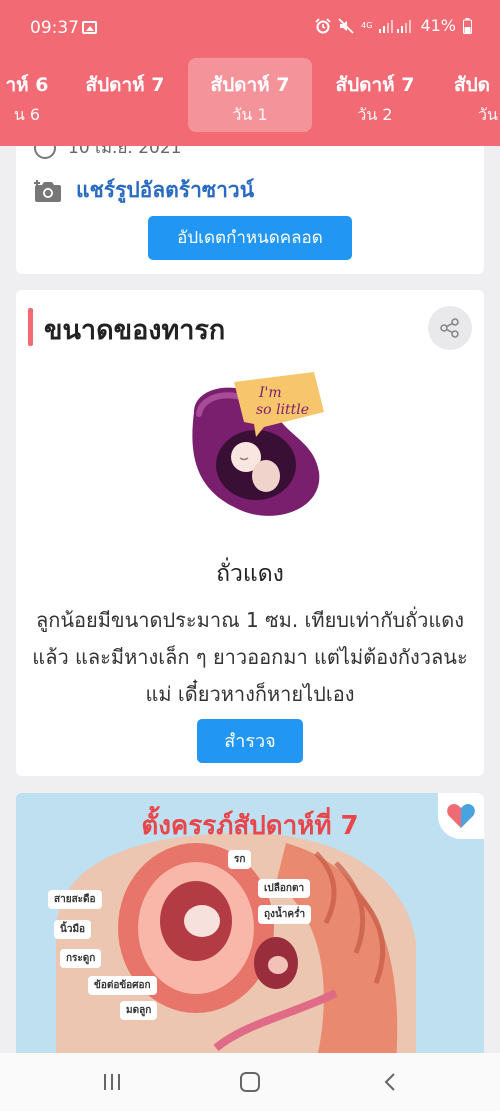 Image resolution: width=500 pixels, height=1111 pixels. What do you see at coordinates (258, 444) in the screenshot?
I see `kidney-bean-illustration: I'm so little` at bounding box center [258, 444].